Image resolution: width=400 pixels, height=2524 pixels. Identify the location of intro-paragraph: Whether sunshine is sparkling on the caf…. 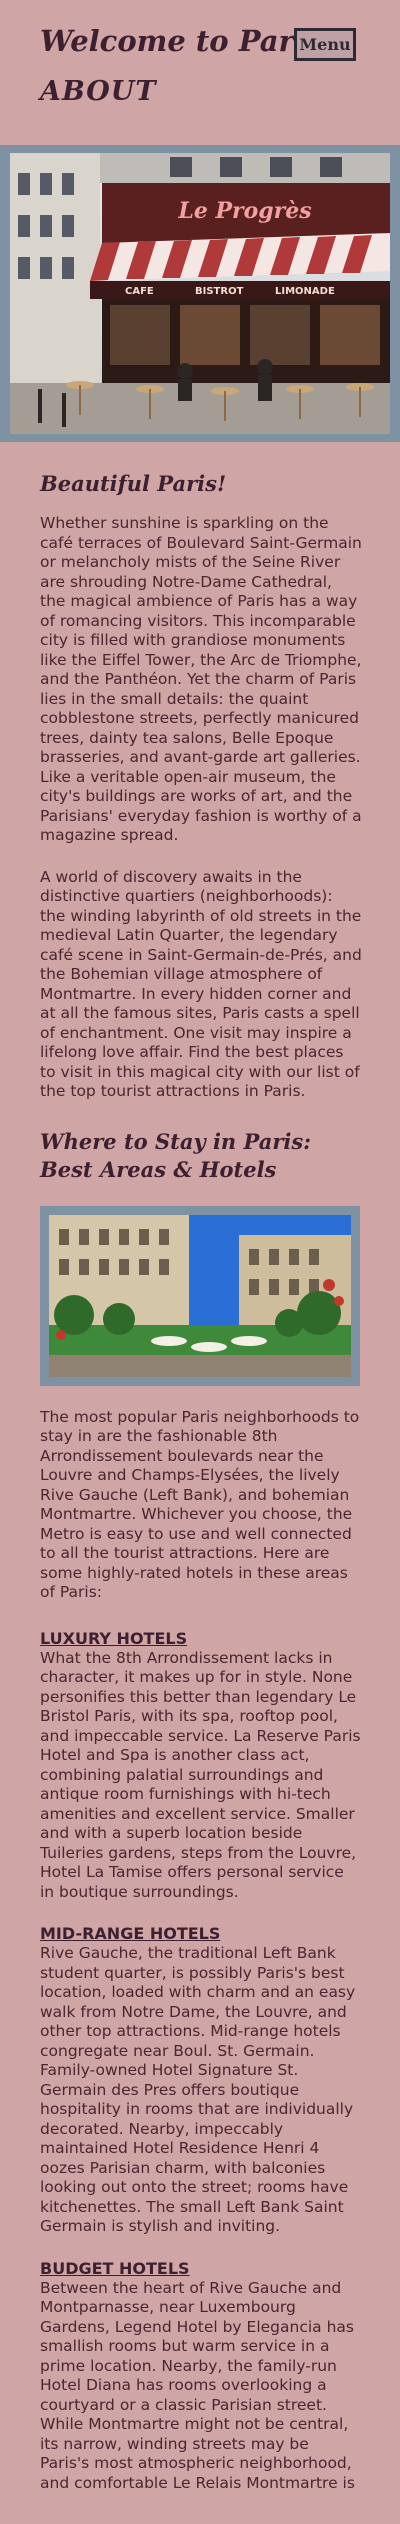
(201, 679).